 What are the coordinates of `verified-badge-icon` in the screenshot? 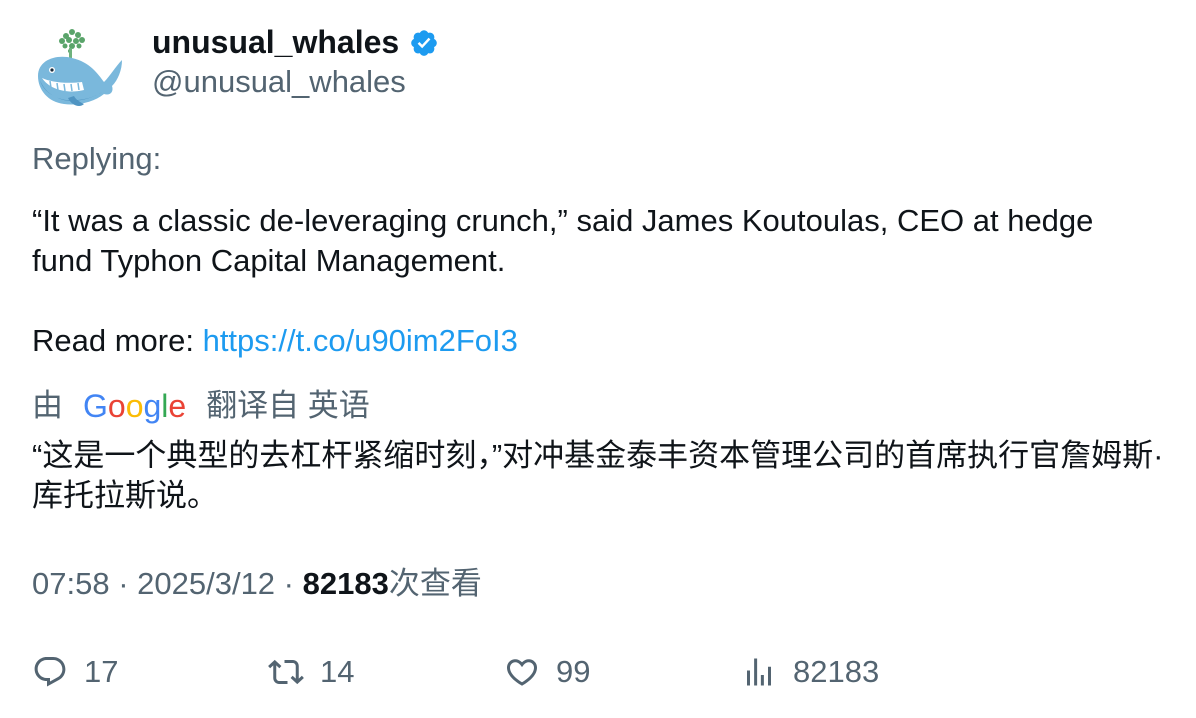 It's located at (424, 42).